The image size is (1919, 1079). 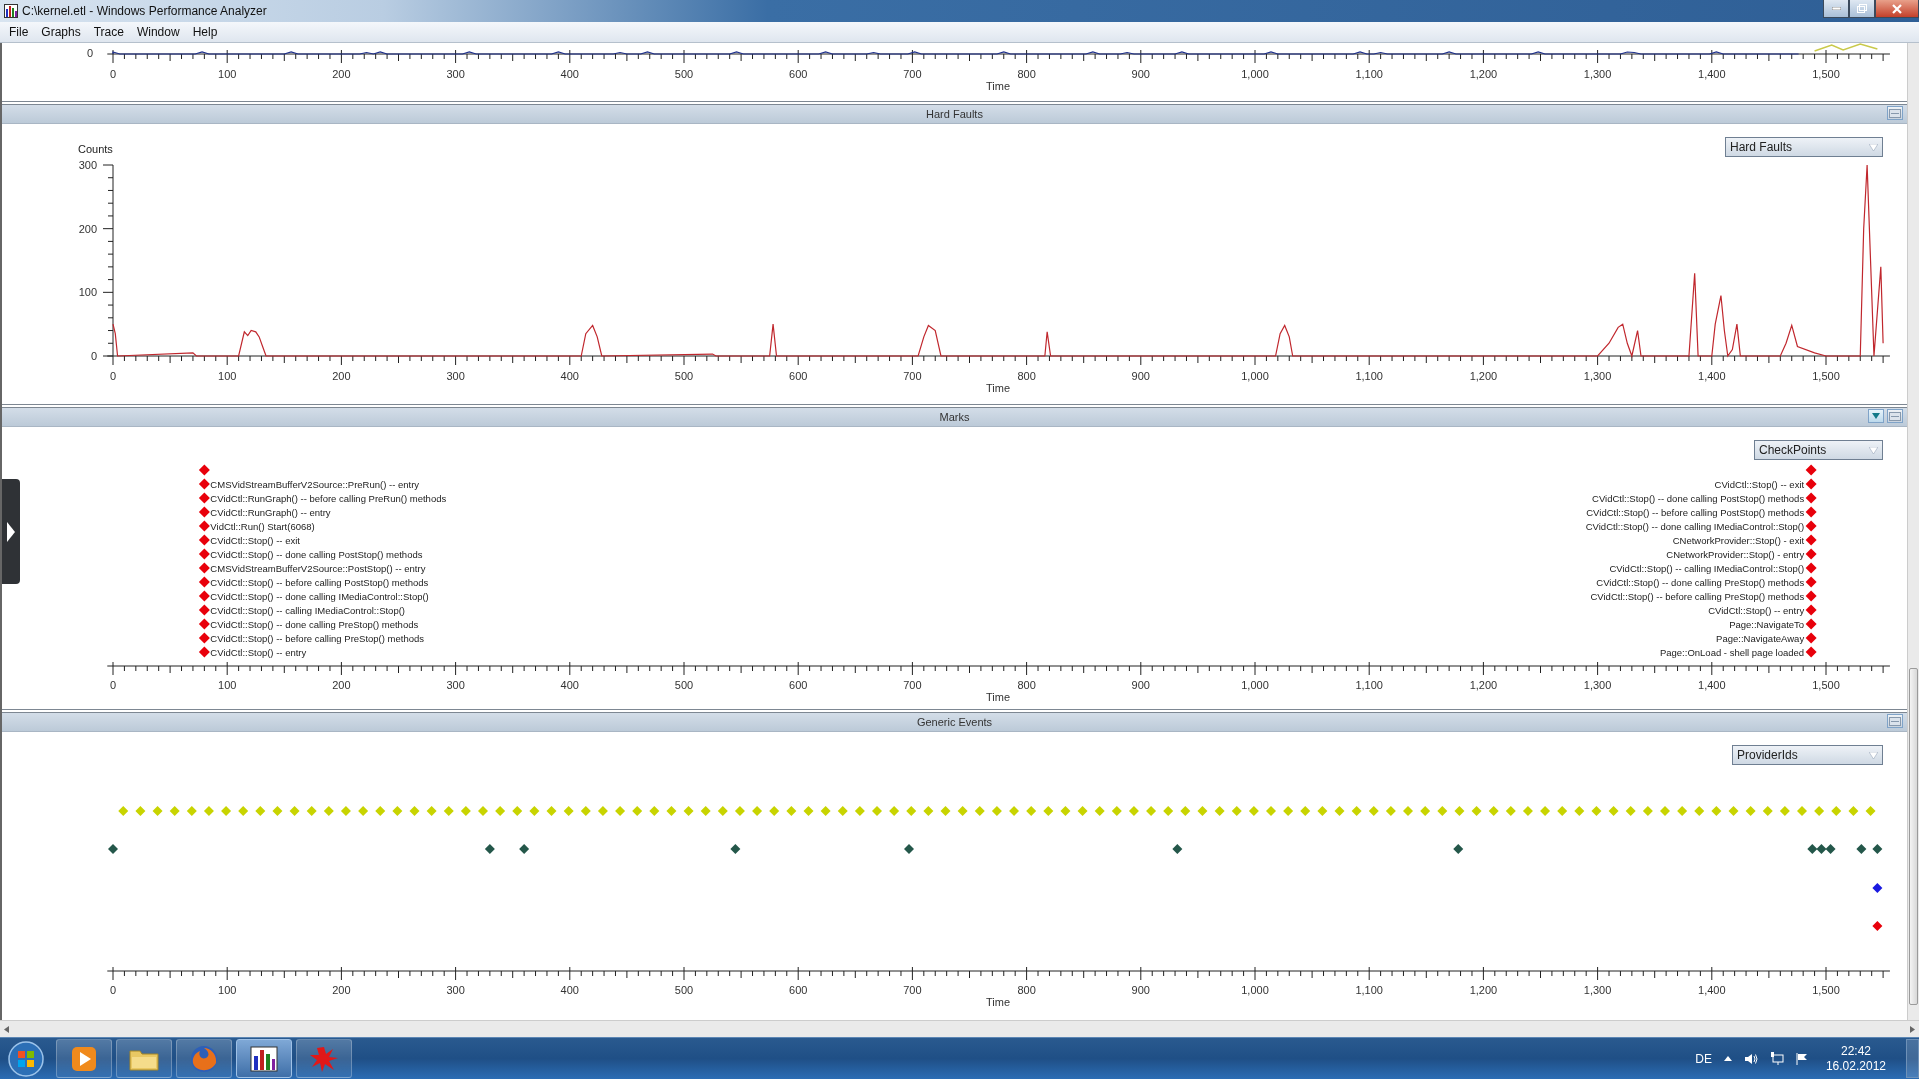 What do you see at coordinates (1855, 1051) in the screenshot?
I see `clock-time: 22:42` at bounding box center [1855, 1051].